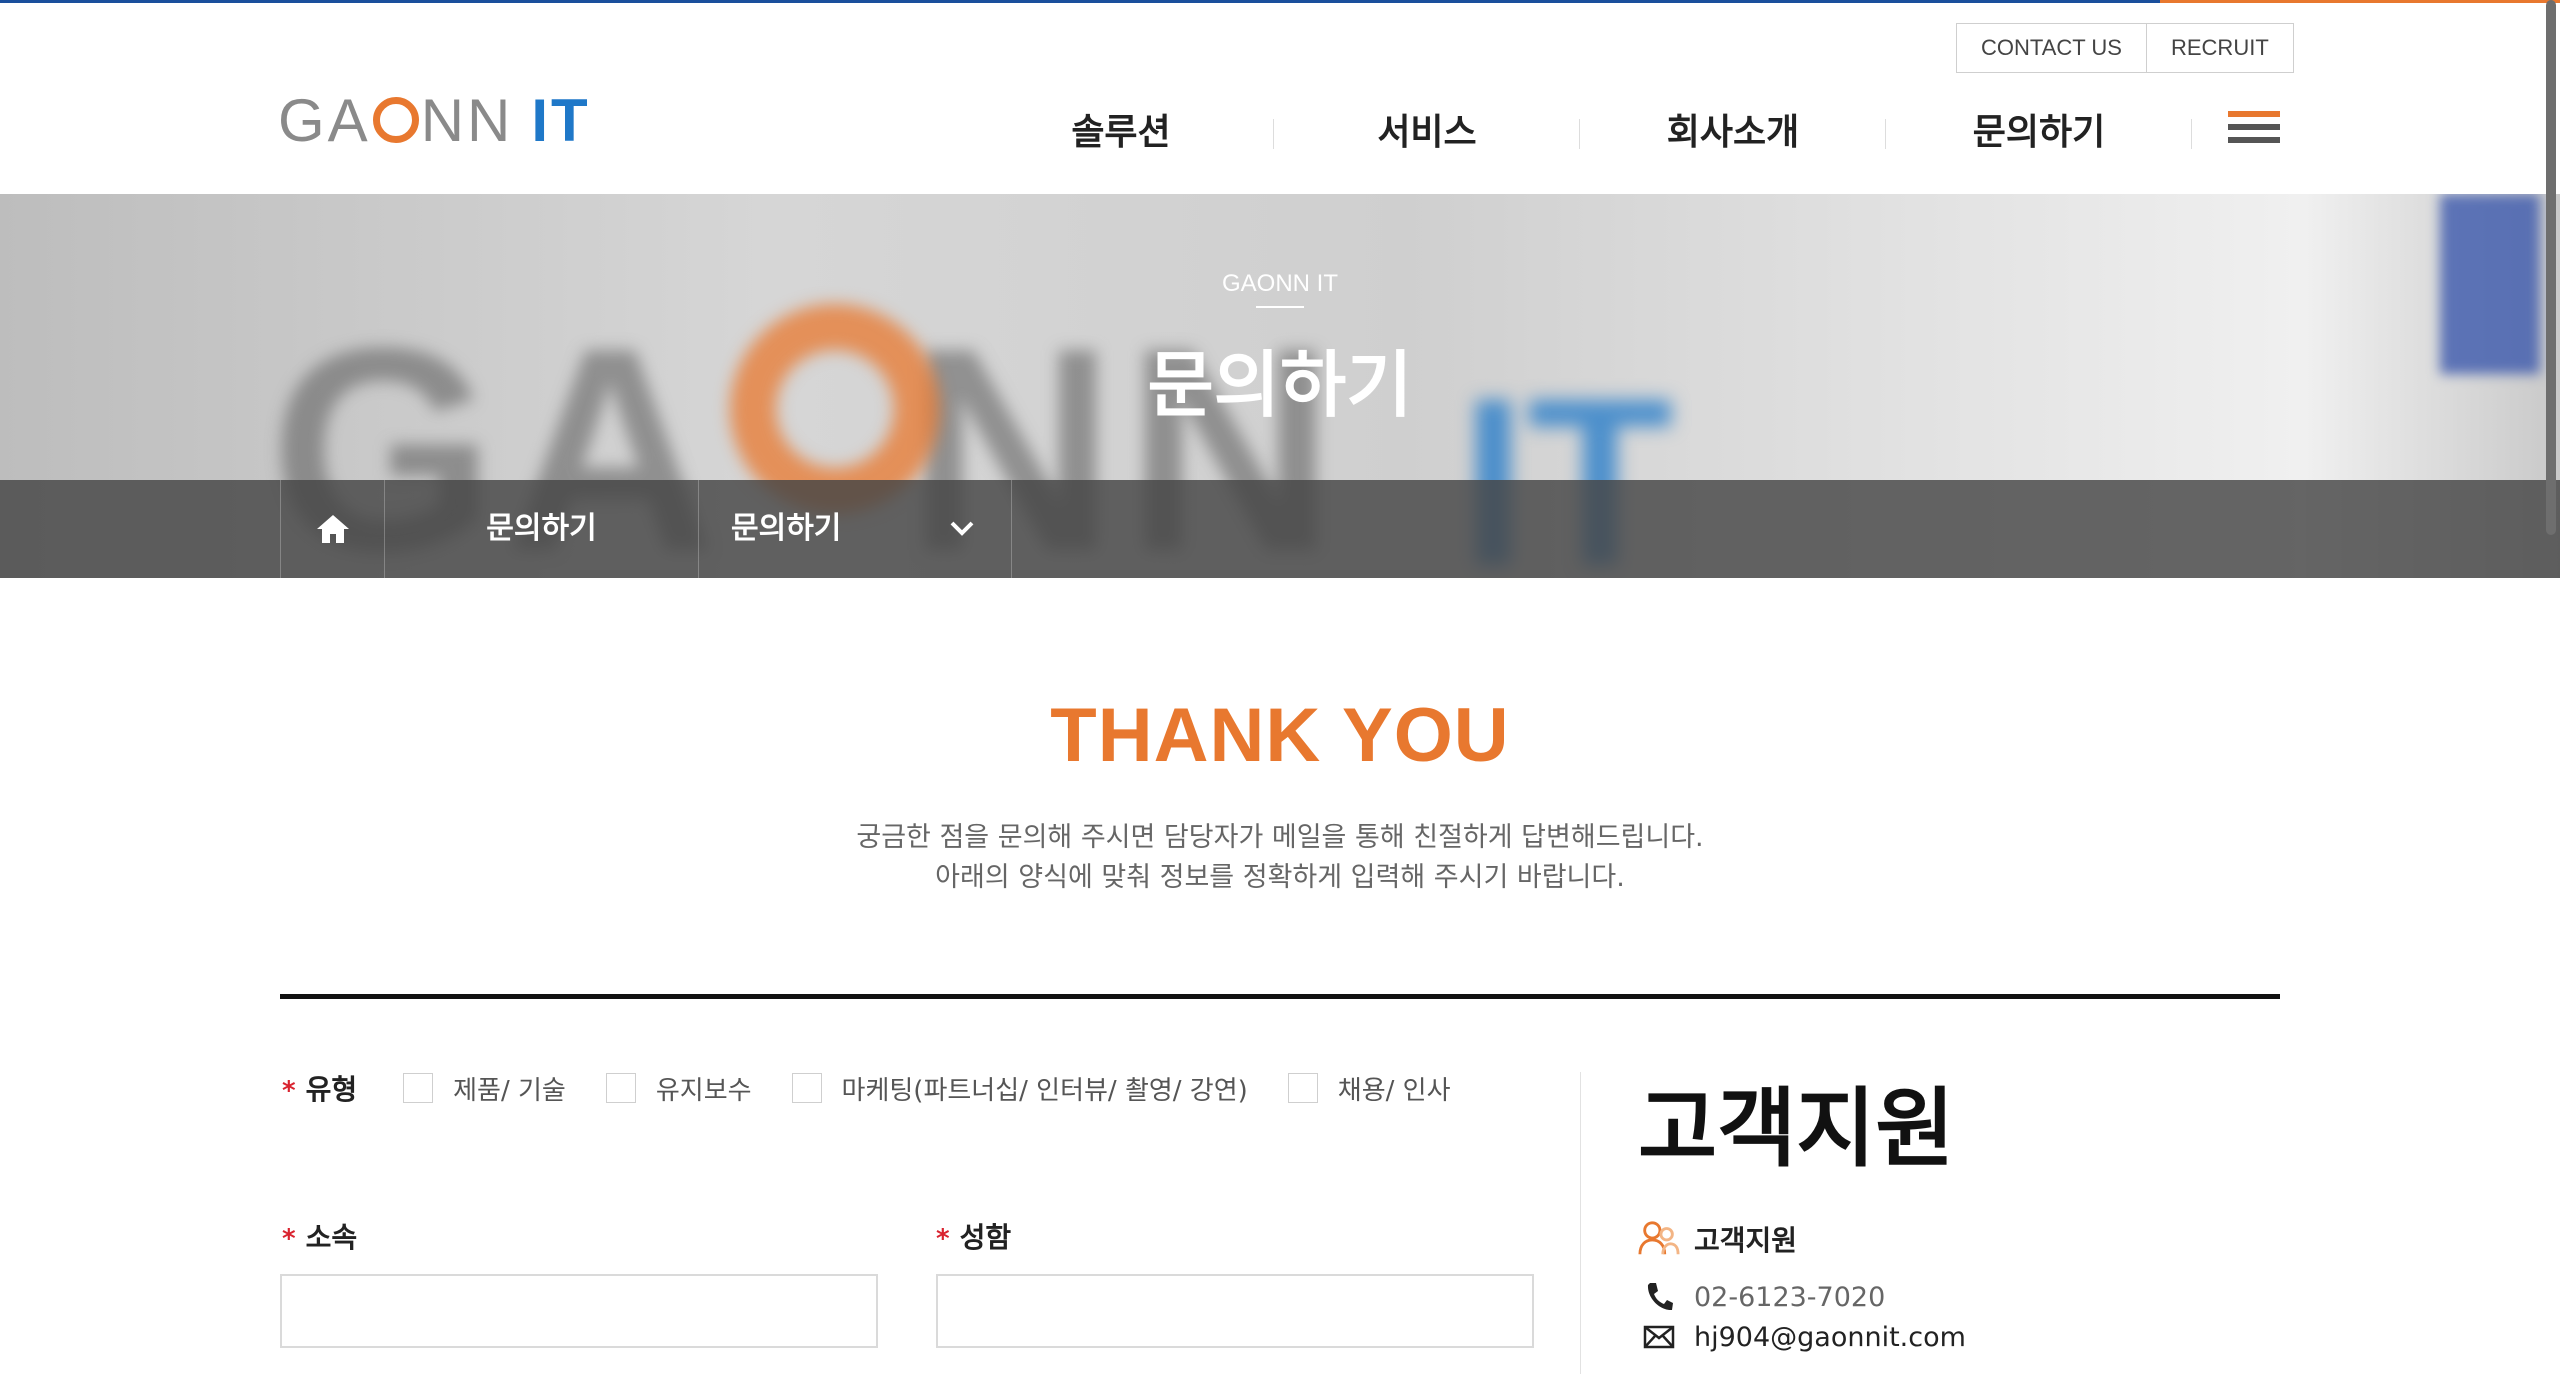 This screenshot has width=2560, height=1374. What do you see at coordinates (1580, 1223) in the screenshot?
I see `form-support-separator` at bounding box center [1580, 1223].